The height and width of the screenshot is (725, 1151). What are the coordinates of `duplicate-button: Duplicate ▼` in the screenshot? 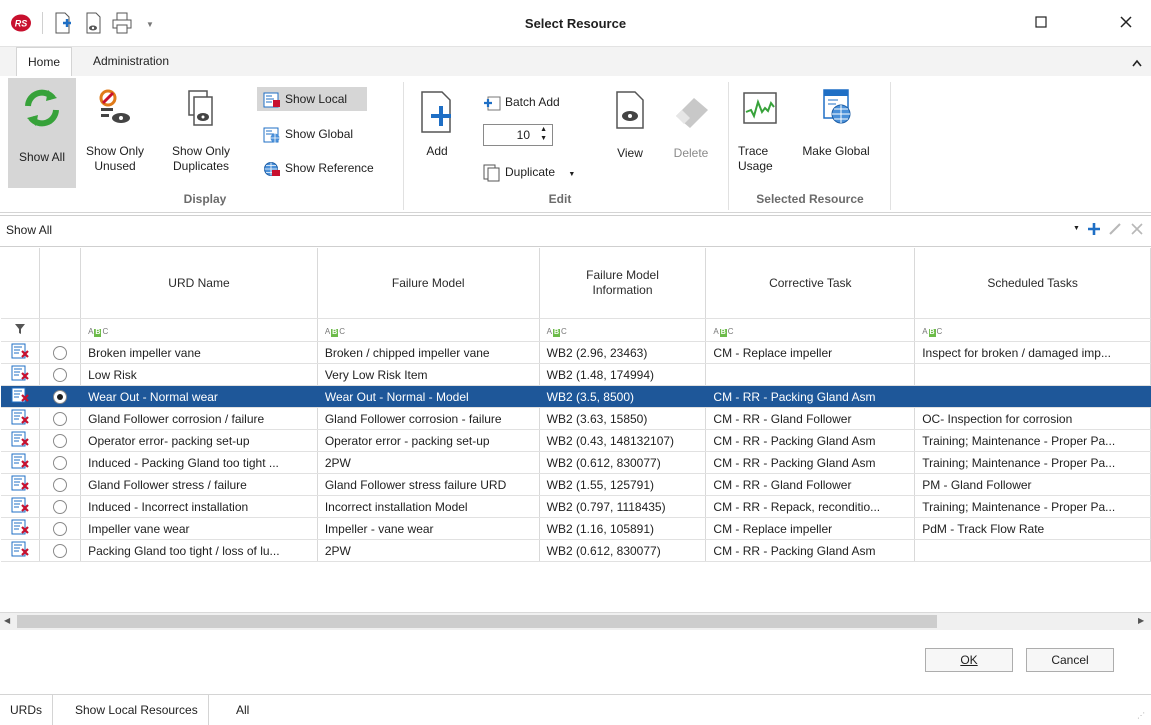 It's located at (529, 172).